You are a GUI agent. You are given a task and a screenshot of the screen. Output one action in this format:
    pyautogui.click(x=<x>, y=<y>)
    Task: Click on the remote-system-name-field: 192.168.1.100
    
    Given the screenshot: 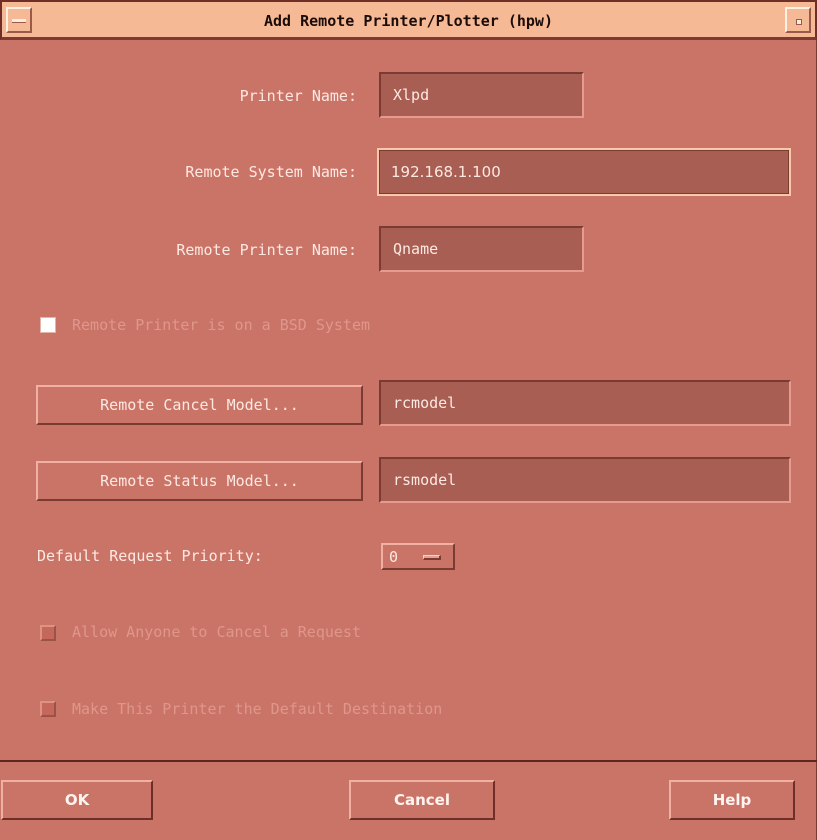 What is the action you would take?
    pyautogui.click(x=584, y=172)
    